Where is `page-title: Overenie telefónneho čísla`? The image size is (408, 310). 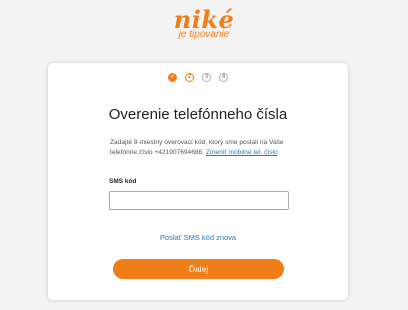 page-title: Overenie telefónneho čísla is located at coordinates (198, 114).